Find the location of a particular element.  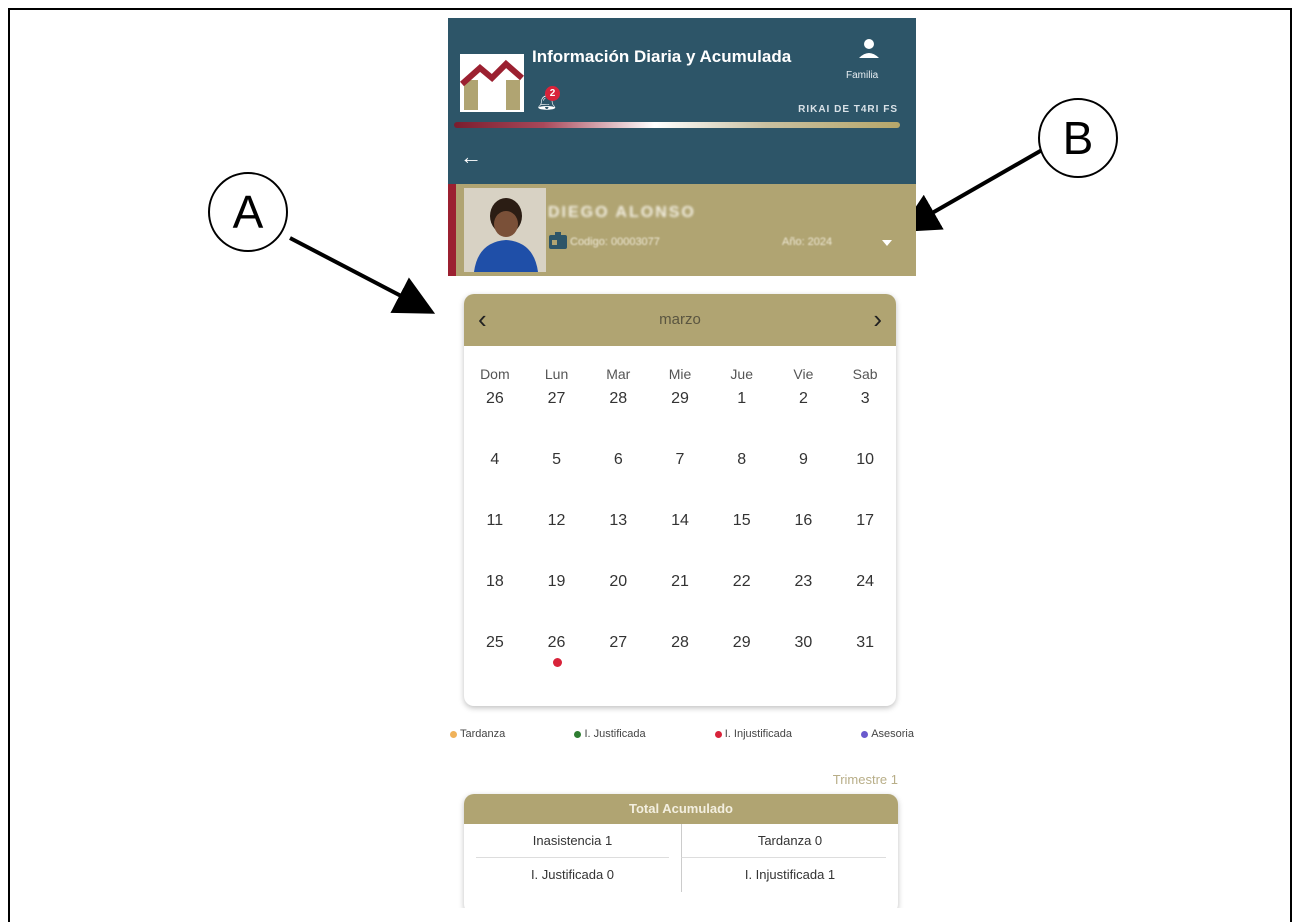

weekday-label: Jue is located at coordinates (741, 374).